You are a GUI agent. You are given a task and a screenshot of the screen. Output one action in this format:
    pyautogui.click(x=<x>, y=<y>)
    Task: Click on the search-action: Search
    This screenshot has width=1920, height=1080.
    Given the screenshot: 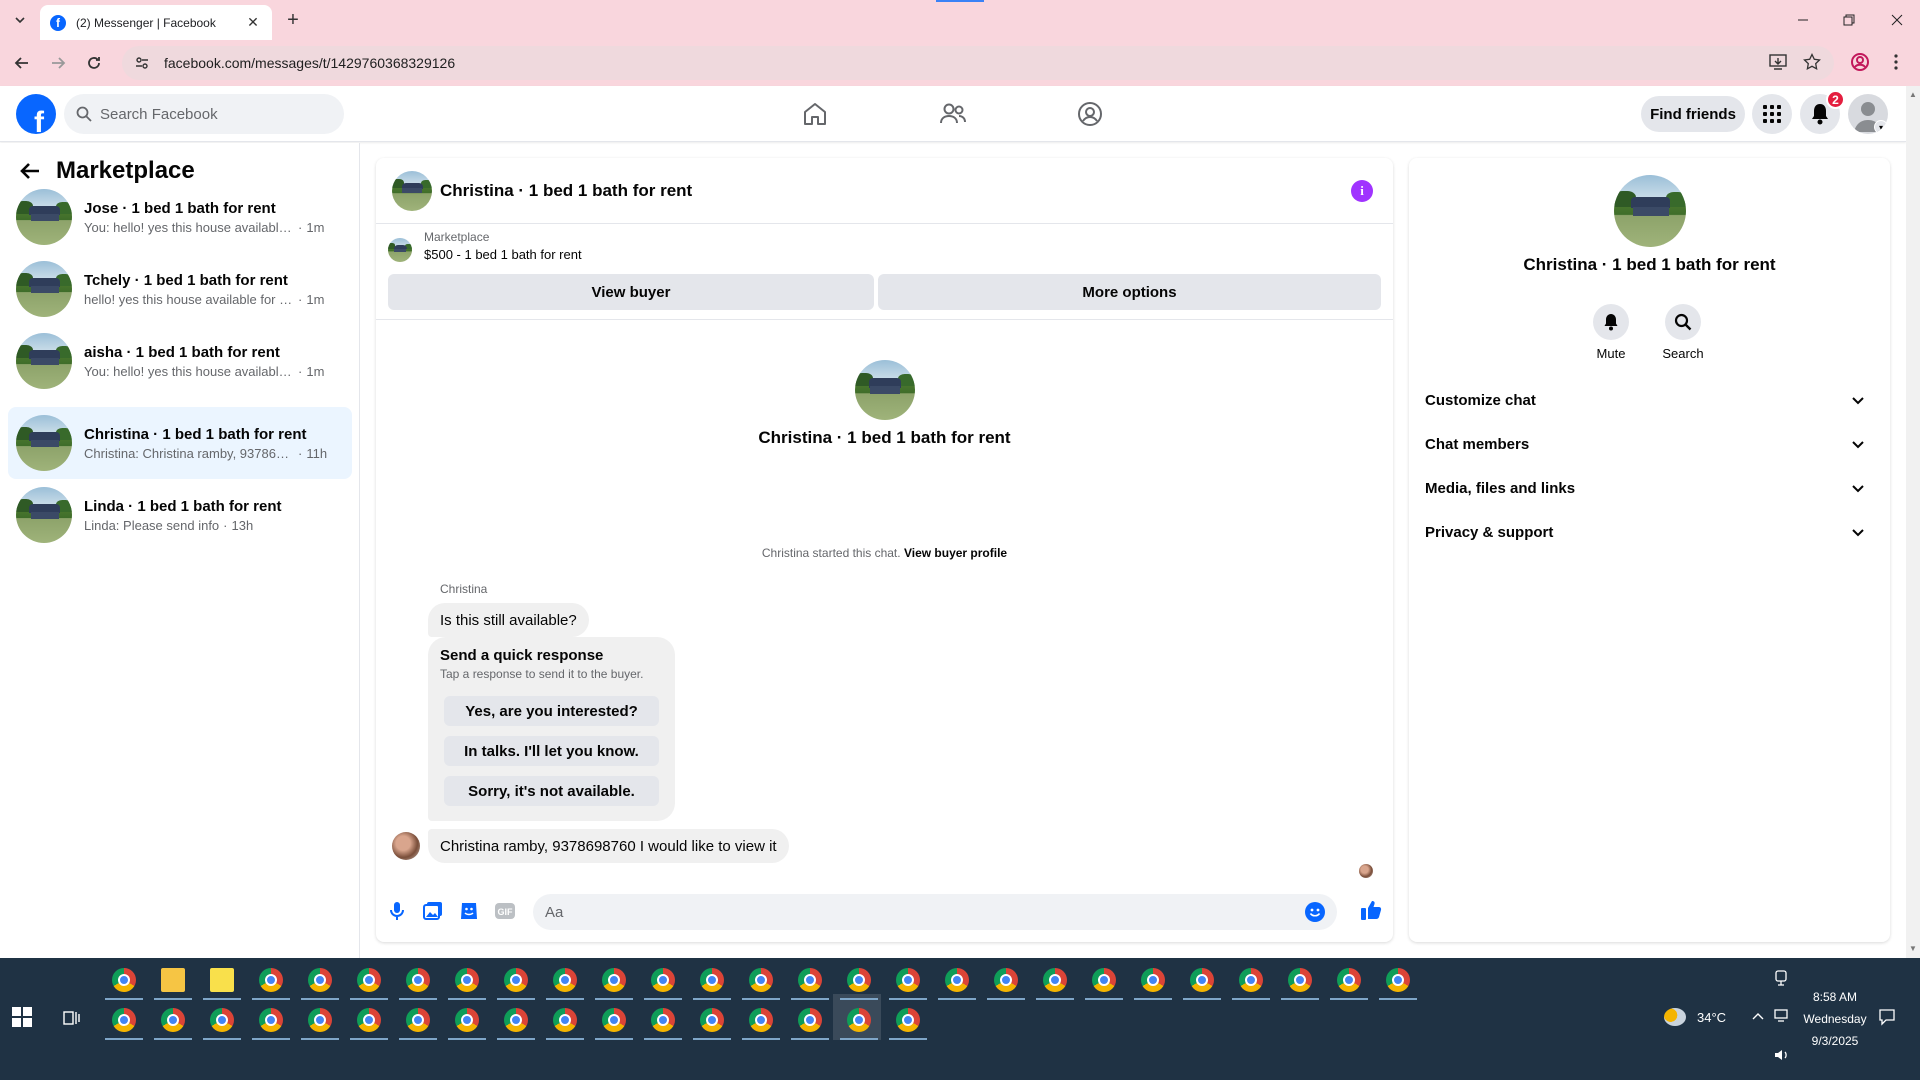 What is the action you would take?
    pyautogui.click(x=1683, y=332)
    